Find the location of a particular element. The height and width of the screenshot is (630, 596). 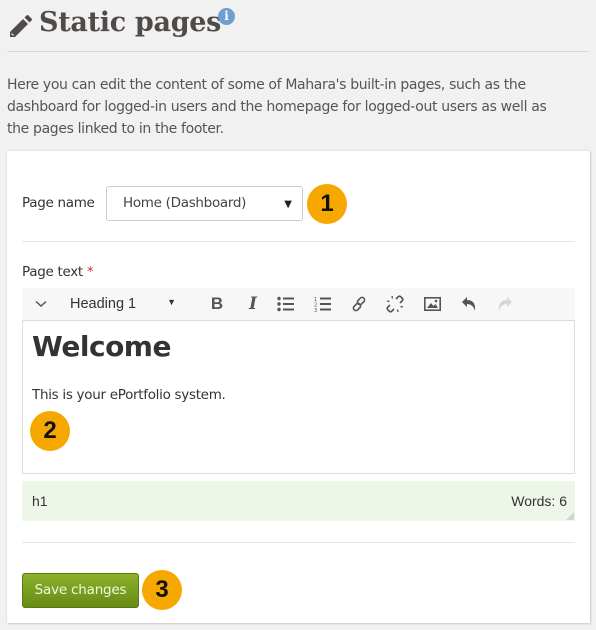

svg-text: 3 is located at coordinates (315, 310).